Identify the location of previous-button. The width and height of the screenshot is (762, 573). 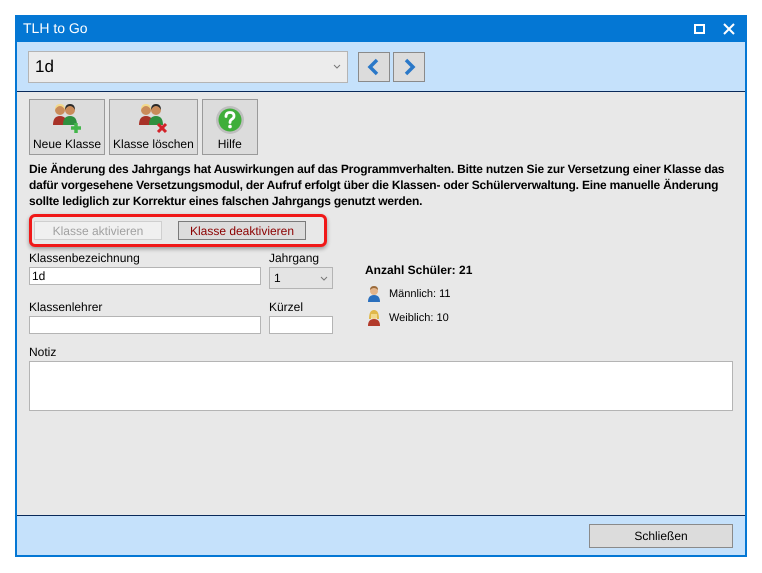
(374, 67).